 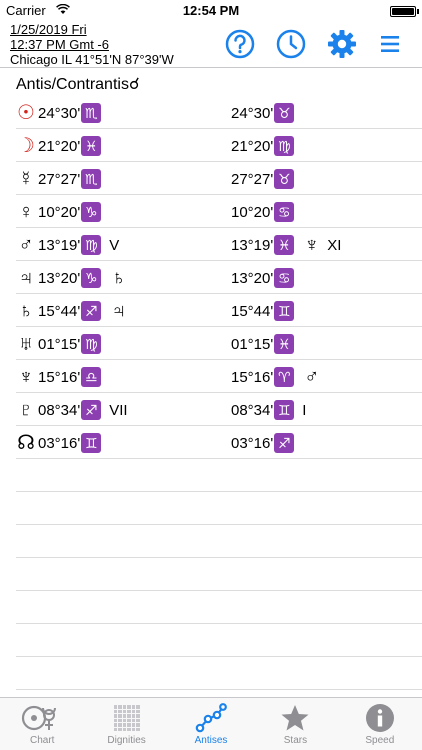 What do you see at coordinates (219, 310) in the screenshot?
I see `antis-row: ♄ 15°44' ♐ ♃ 15°44' ♊` at bounding box center [219, 310].